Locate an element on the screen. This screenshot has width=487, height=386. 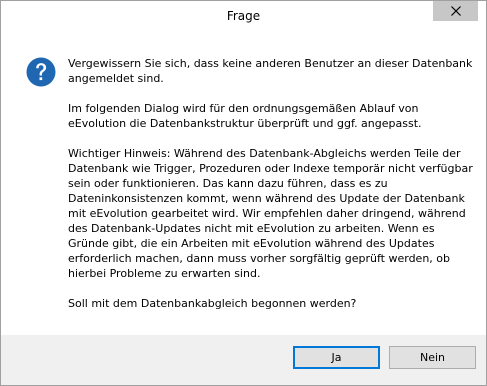
close-icon is located at coordinates (455, 11).